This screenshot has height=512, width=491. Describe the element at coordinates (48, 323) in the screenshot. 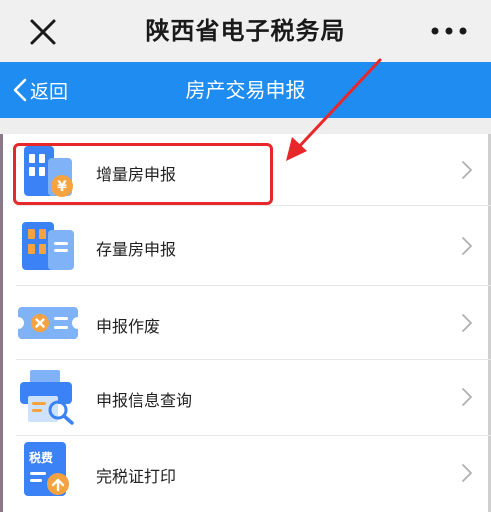

I see `cancel-ticket-icon` at that location.